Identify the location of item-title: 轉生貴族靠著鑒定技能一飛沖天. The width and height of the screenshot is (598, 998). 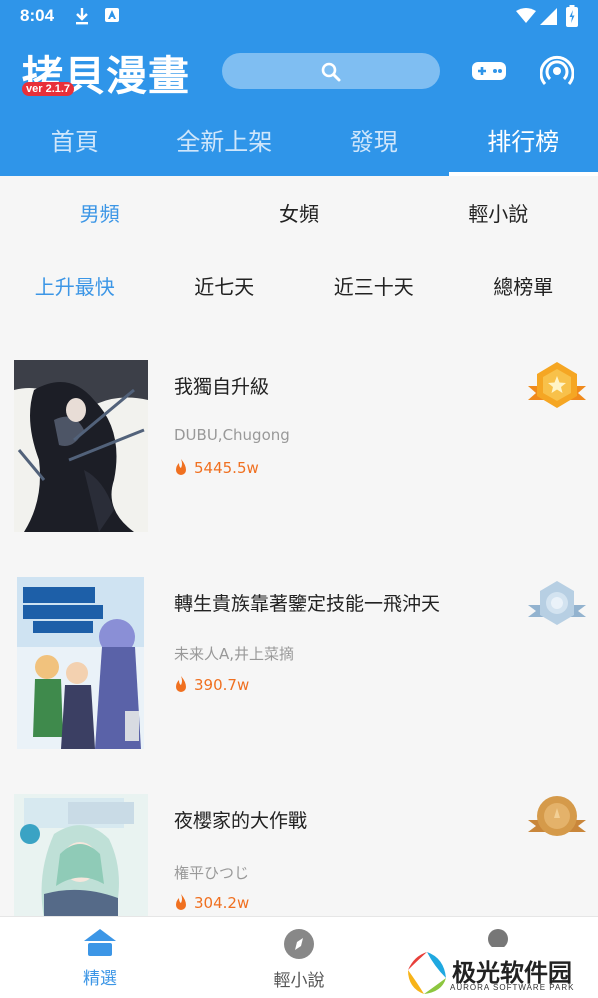
(307, 604).